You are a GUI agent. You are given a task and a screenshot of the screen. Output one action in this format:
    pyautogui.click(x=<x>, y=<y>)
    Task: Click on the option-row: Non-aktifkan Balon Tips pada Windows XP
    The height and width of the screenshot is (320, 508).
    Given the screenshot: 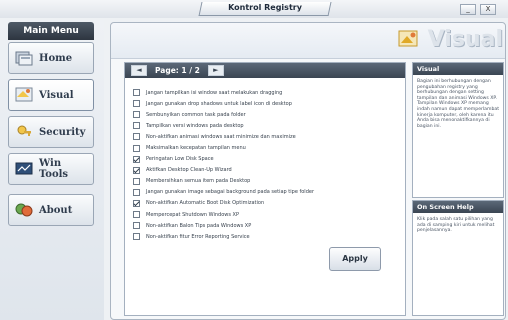 What is the action you would take?
    pyautogui.click(x=267, y=225)
    